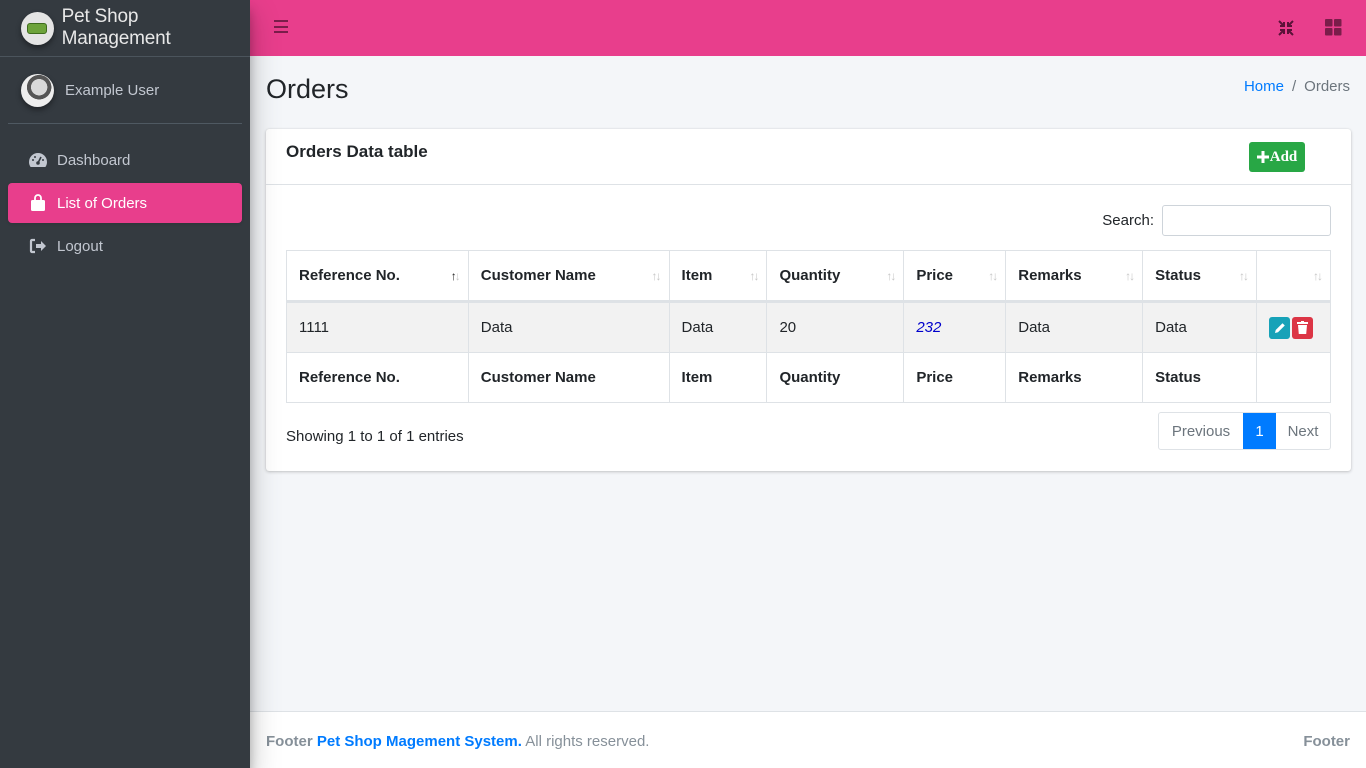 Image resolution: width=1366 pixels, height=768 pixels. Describe the element at coordinates (102, 203) in the screenshot. I see `sidebar-item-label: List of Orders` at that location.